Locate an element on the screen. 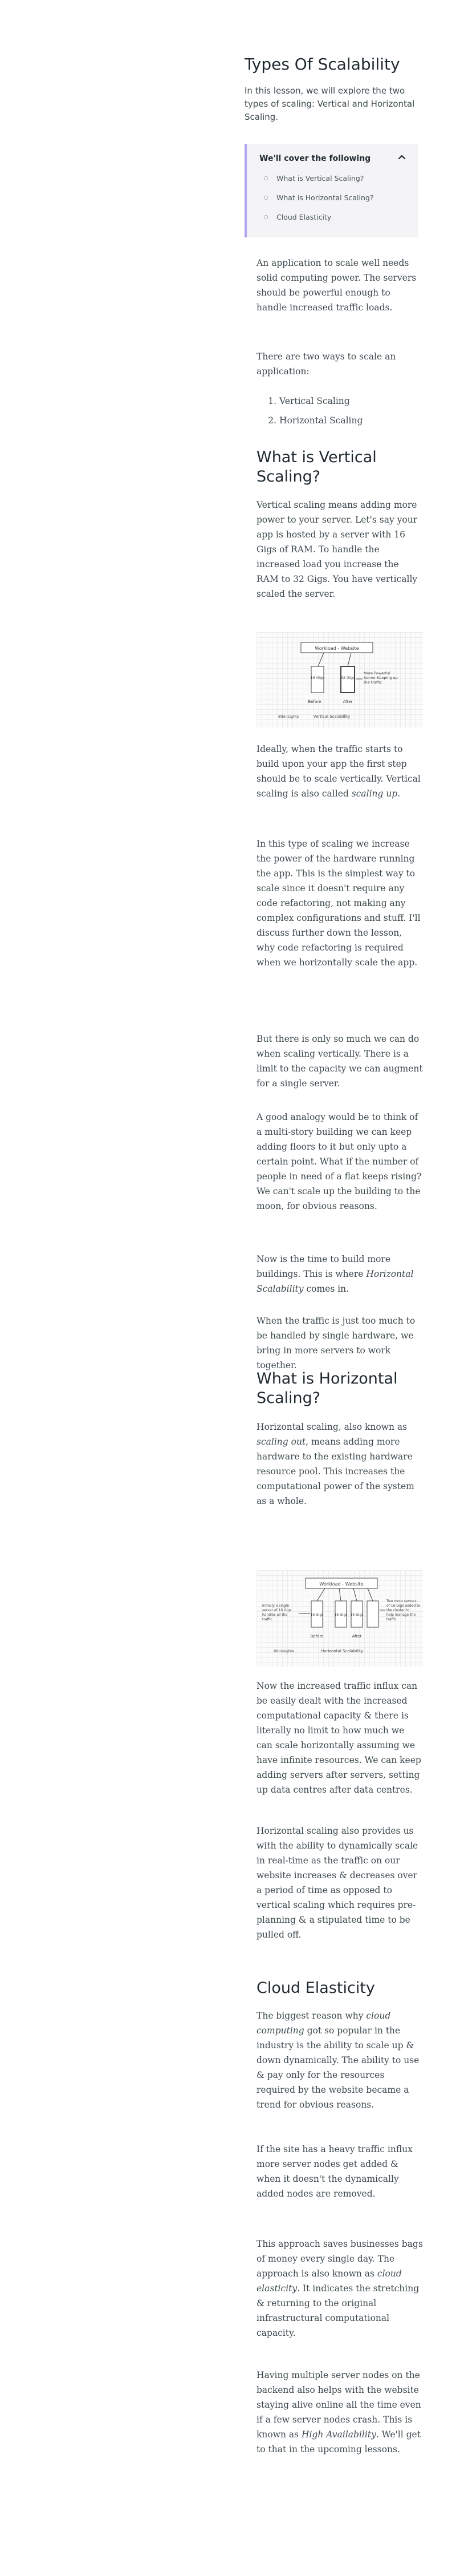 Image resolution: width=456 pixels, height=2576 pixels. diagram-caption: Horizontal Scalability is located at coordinates (342, 1651).